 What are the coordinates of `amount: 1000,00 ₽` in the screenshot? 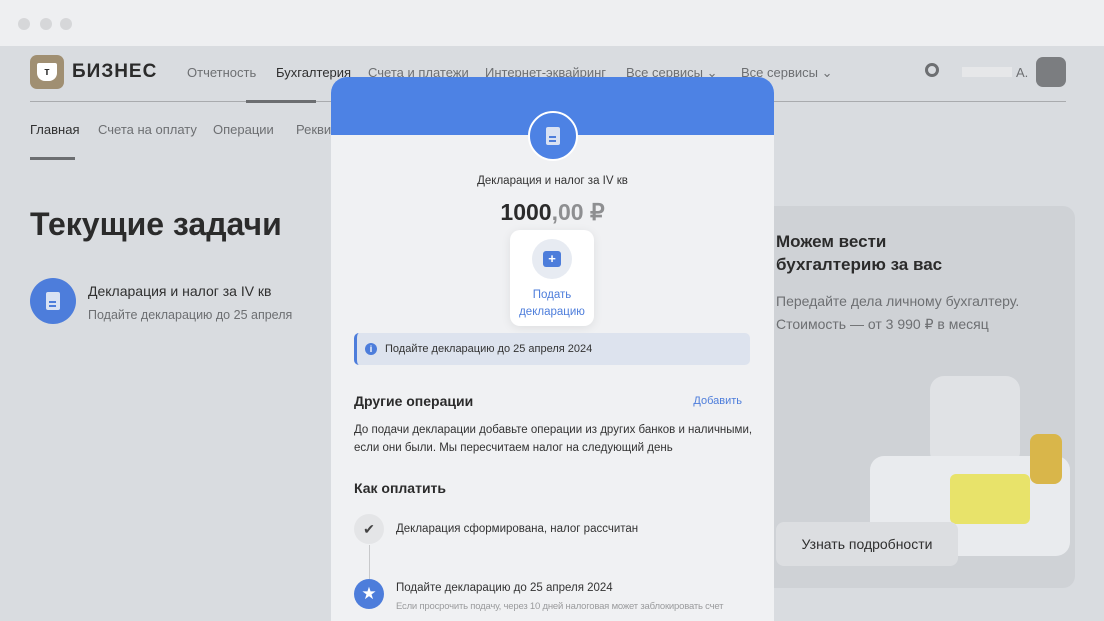 It's located at (552, 212).